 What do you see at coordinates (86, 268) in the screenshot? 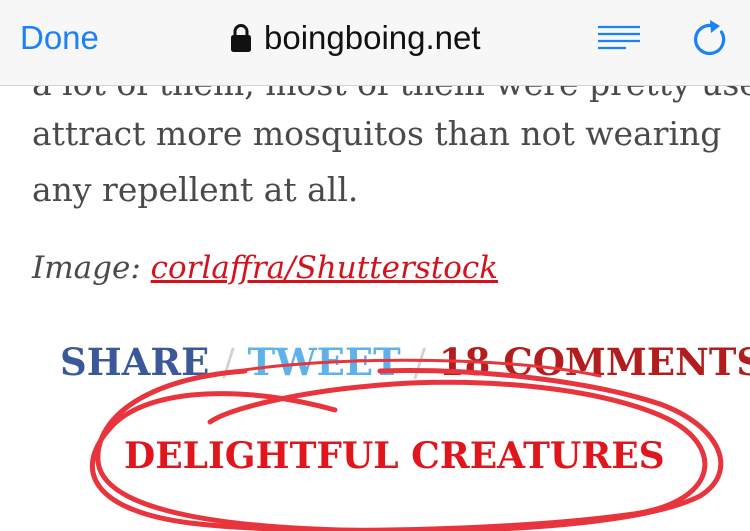
I see `credit-prefix: Image:` at bounding box center [86, 268].